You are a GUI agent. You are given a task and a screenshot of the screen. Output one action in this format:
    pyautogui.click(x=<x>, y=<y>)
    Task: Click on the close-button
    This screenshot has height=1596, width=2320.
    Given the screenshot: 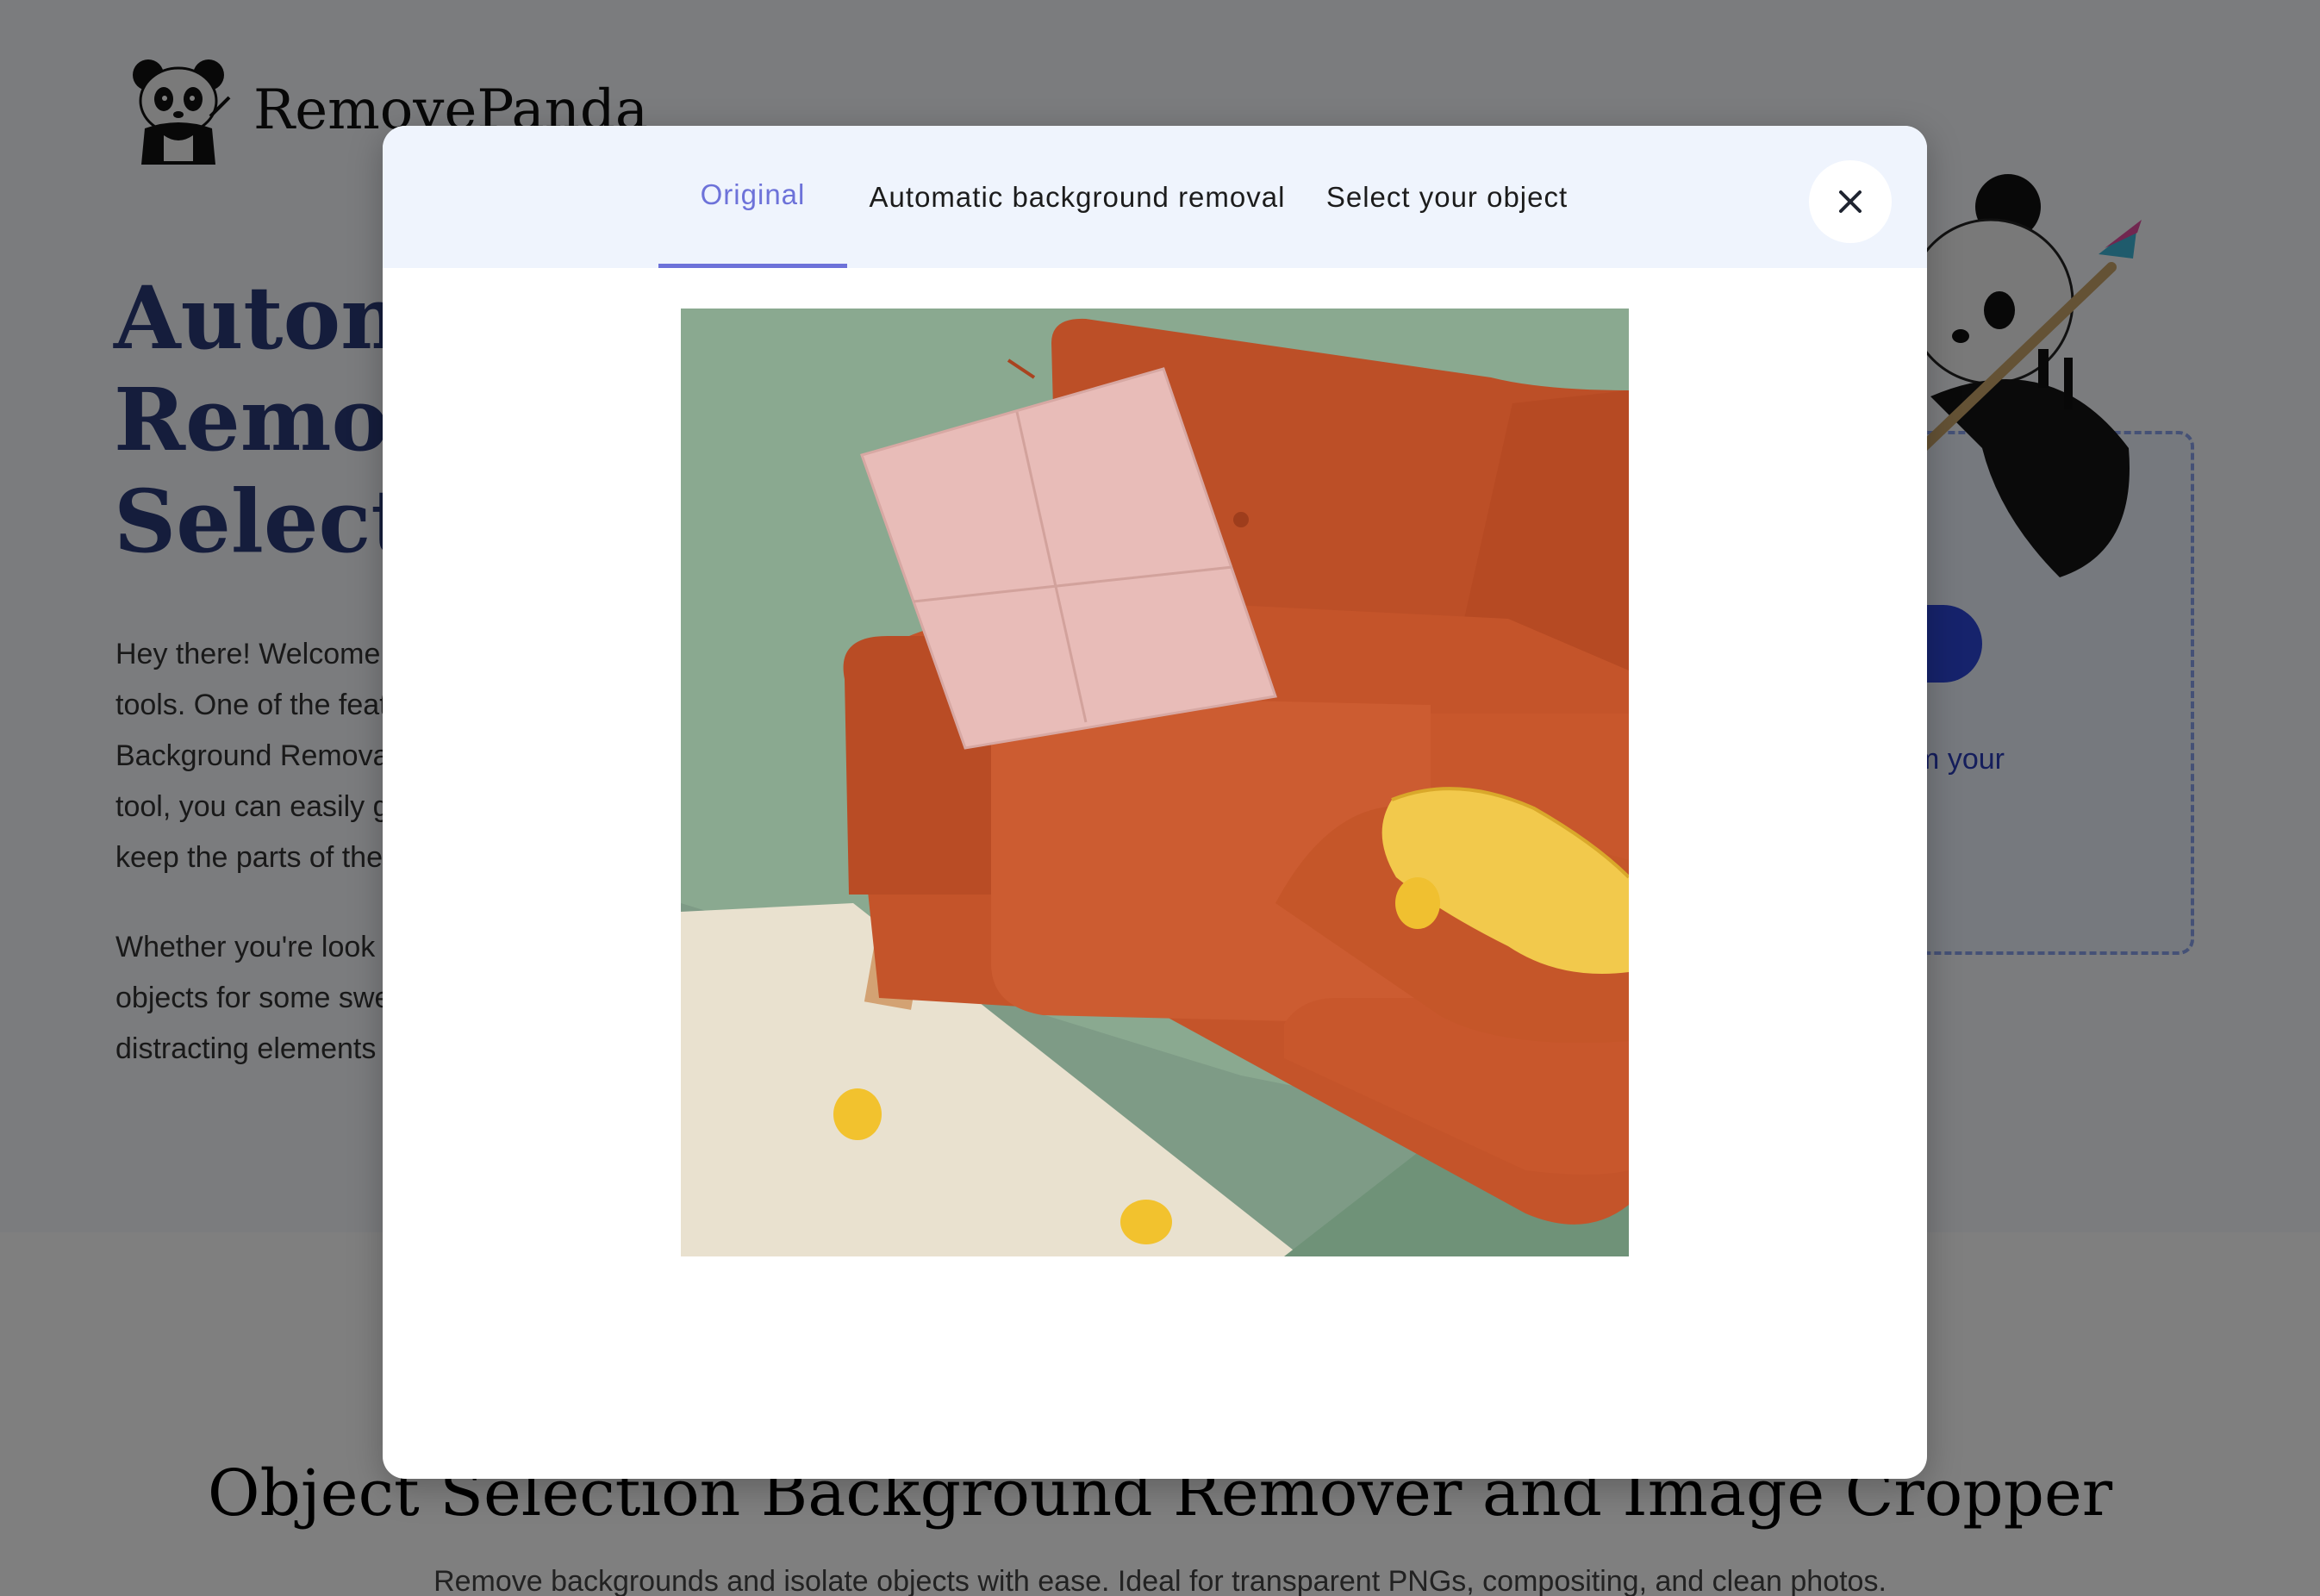 What is the action you would take?
    pyautogui.click(x=1851, y=201)
    